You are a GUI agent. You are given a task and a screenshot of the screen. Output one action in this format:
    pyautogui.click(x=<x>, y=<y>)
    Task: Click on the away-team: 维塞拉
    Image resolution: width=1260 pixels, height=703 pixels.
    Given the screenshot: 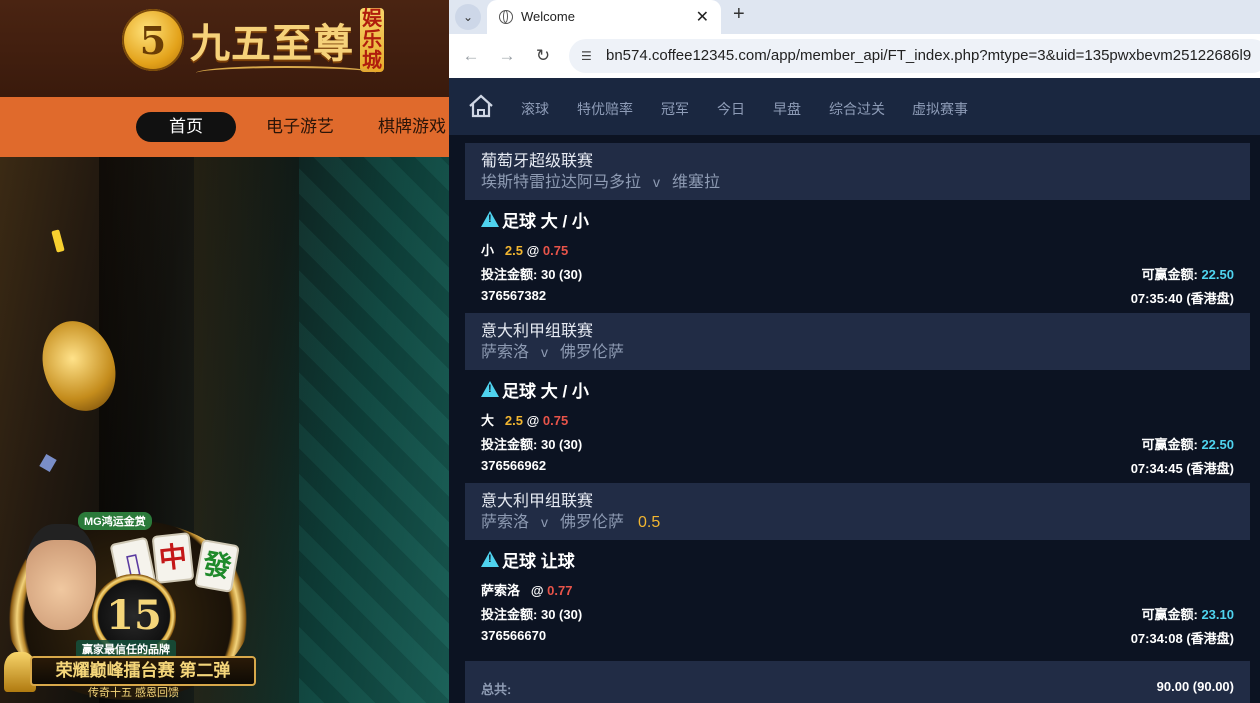 What is the action you would take?
    pyautogui.click(x=696, y=182)
    